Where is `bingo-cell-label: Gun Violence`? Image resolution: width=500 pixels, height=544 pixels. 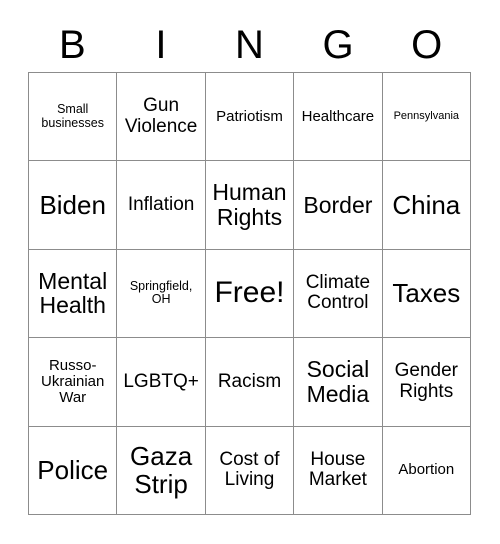 bingo-cell-label: Gun Violence is located at coordinates (161, 116).